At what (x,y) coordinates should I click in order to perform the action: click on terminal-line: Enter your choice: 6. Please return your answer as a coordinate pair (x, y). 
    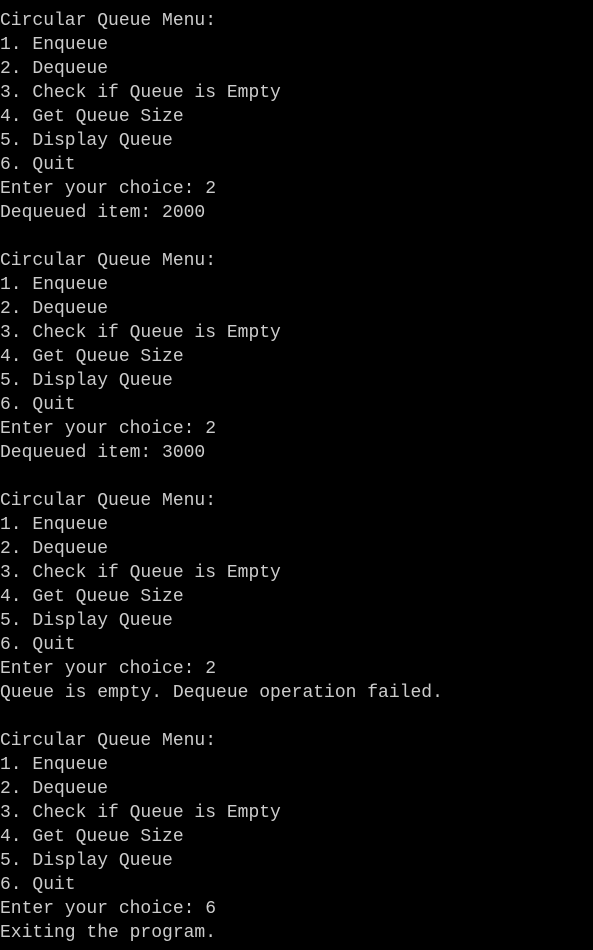
    Looking at the image, I should click on (108, 909).